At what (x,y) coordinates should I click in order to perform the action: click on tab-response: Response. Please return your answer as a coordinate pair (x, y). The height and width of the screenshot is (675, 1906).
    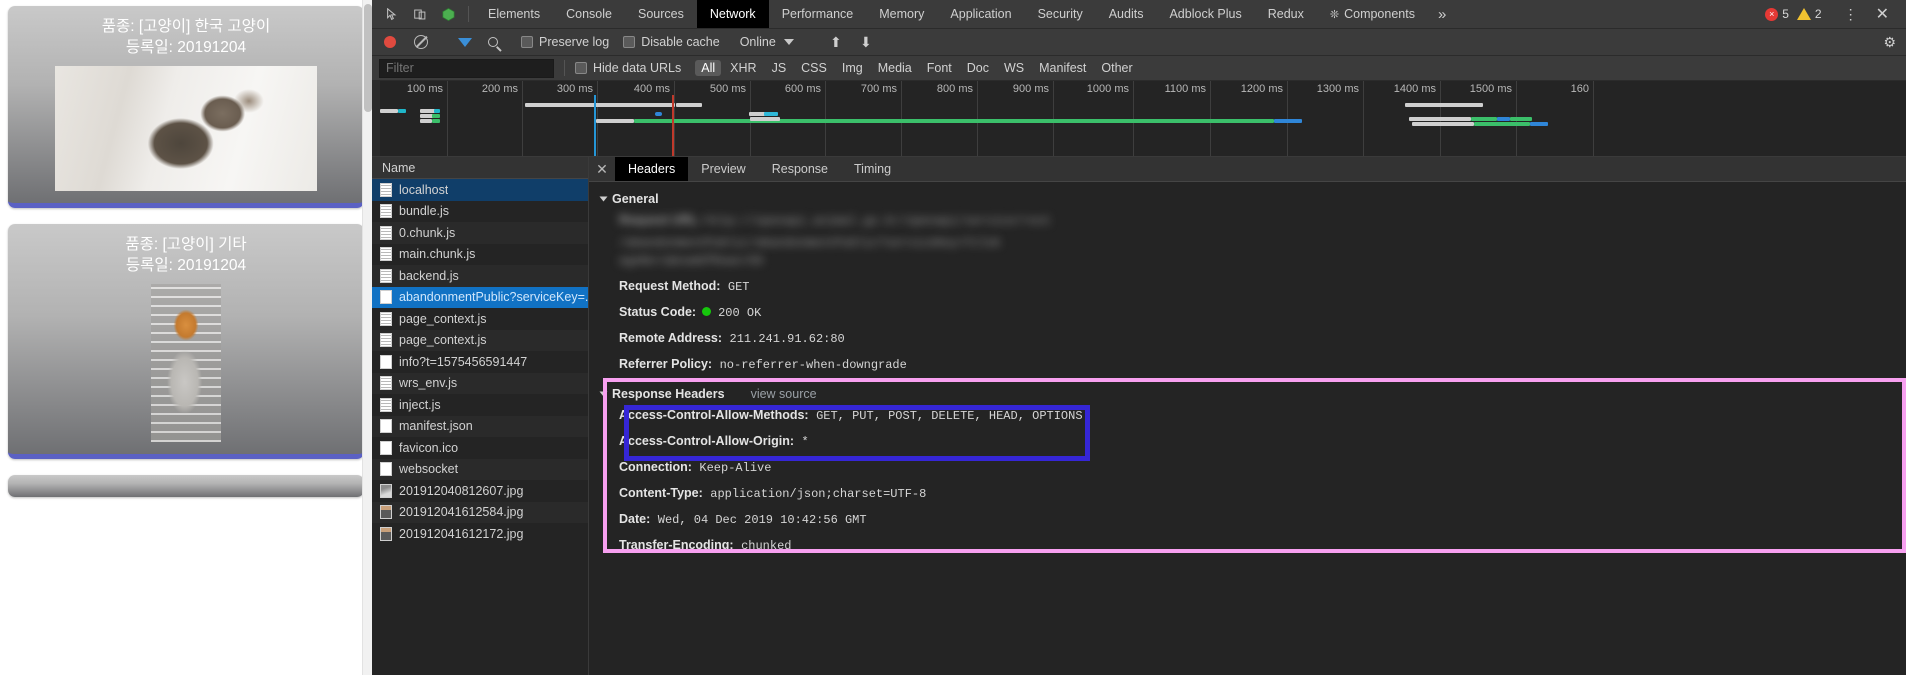
    Looking at the image, I should click on (800, 169).